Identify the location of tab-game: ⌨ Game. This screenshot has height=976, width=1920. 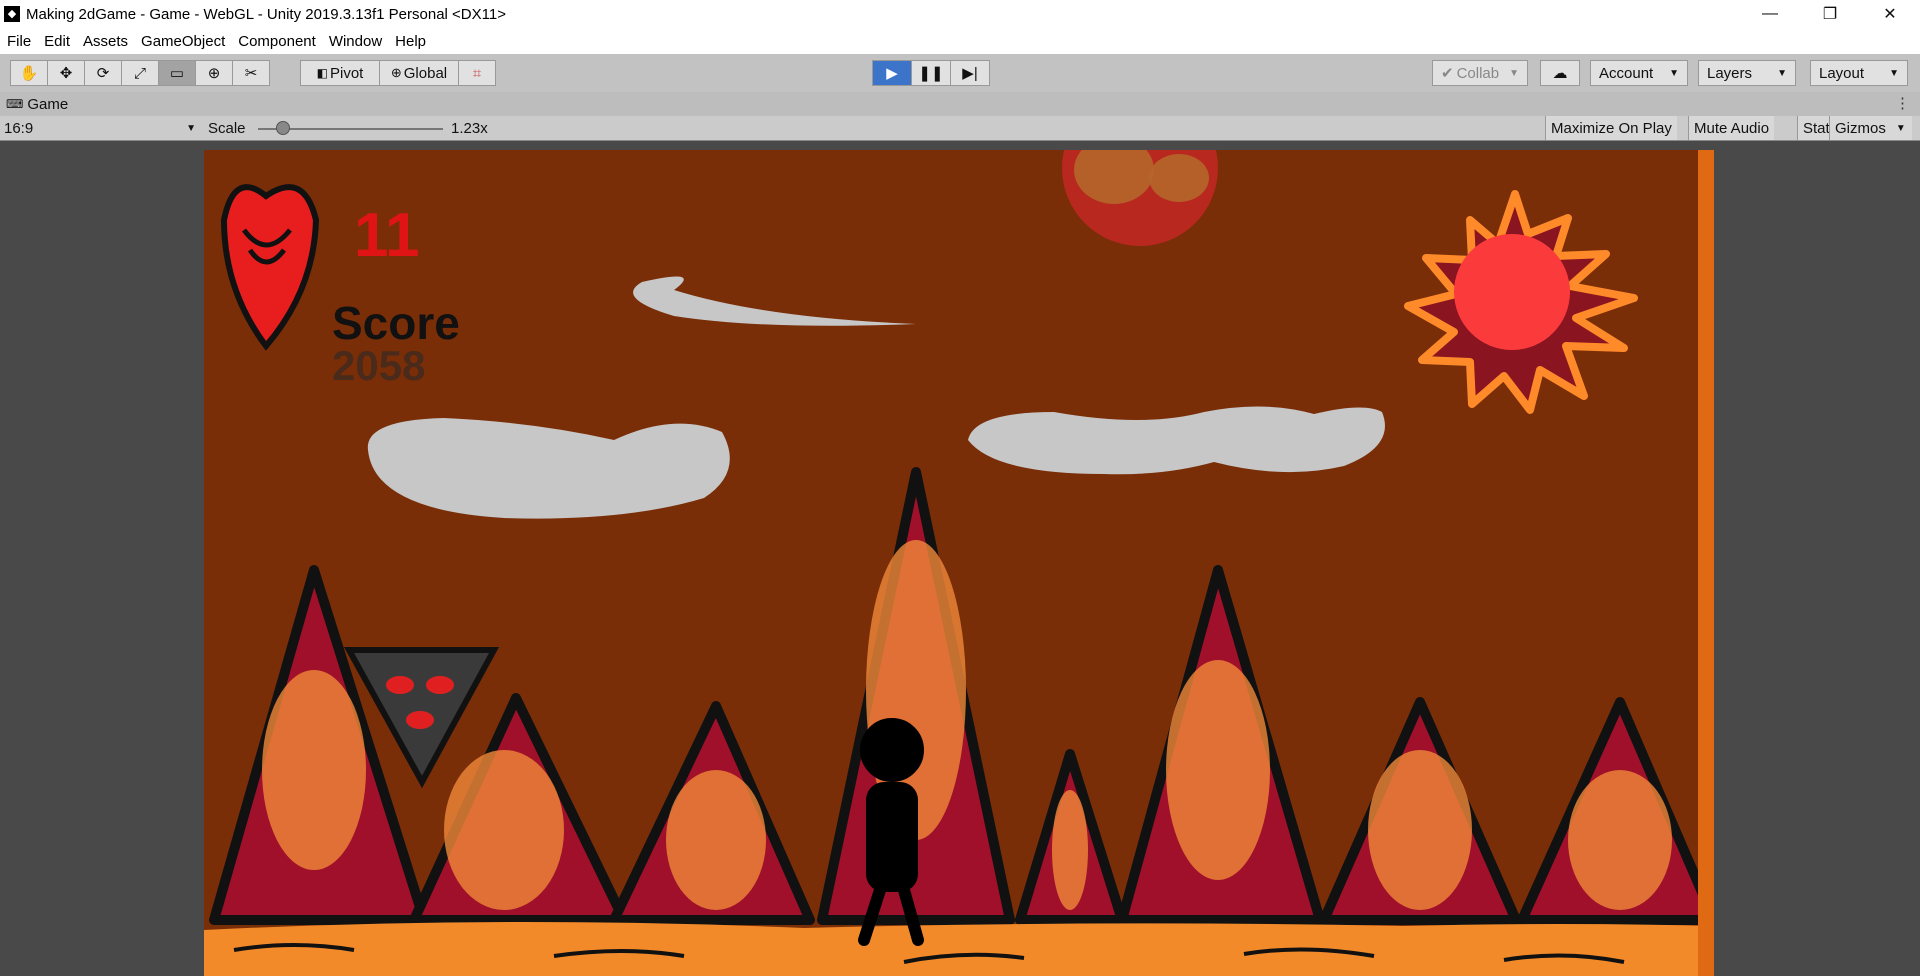
(37, 104).